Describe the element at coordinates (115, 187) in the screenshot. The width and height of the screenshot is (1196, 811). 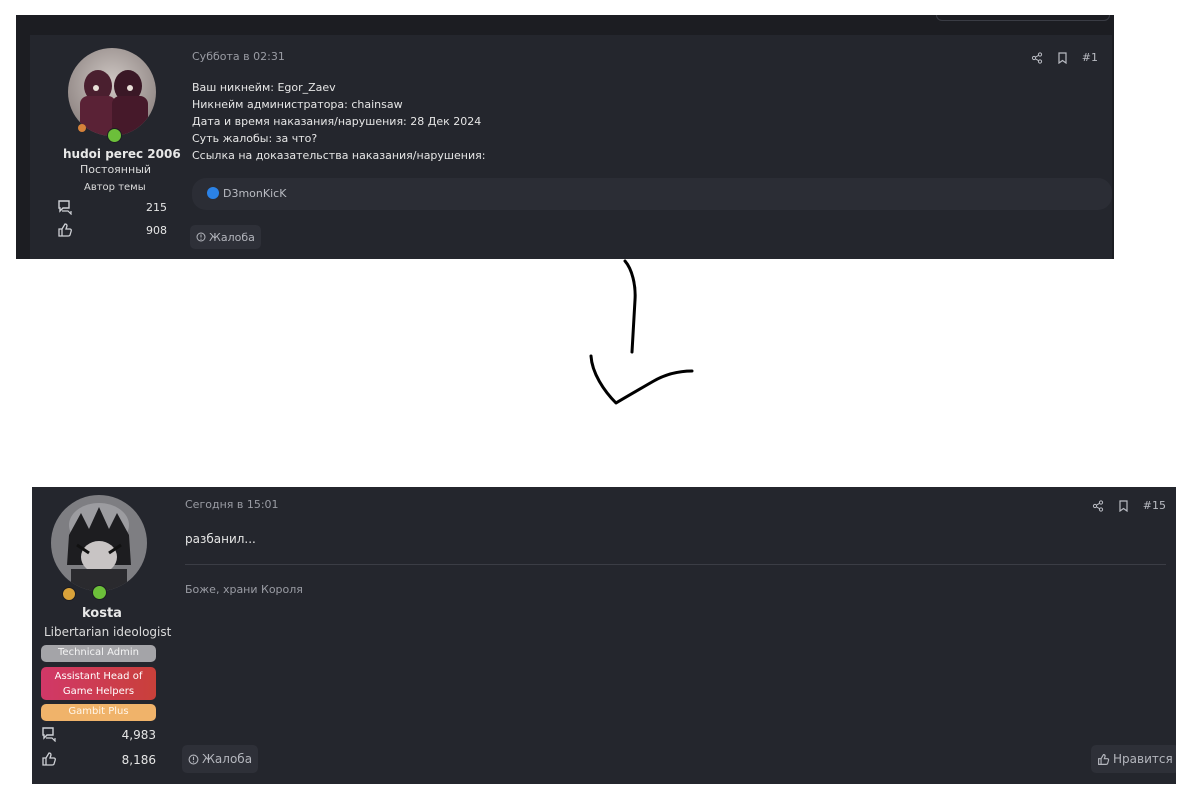
I see `thread-author-label: Автор темы` at that location.